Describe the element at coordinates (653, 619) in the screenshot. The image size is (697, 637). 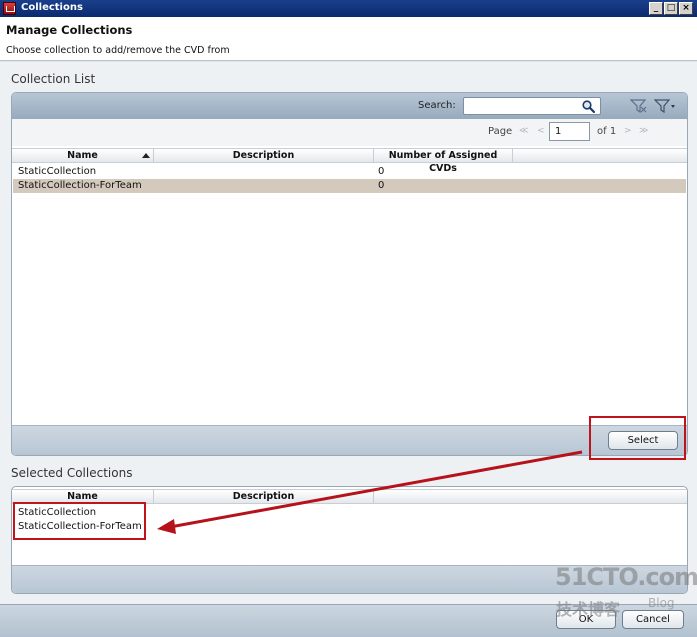
I see `cancel-button: Cancel` at that location.